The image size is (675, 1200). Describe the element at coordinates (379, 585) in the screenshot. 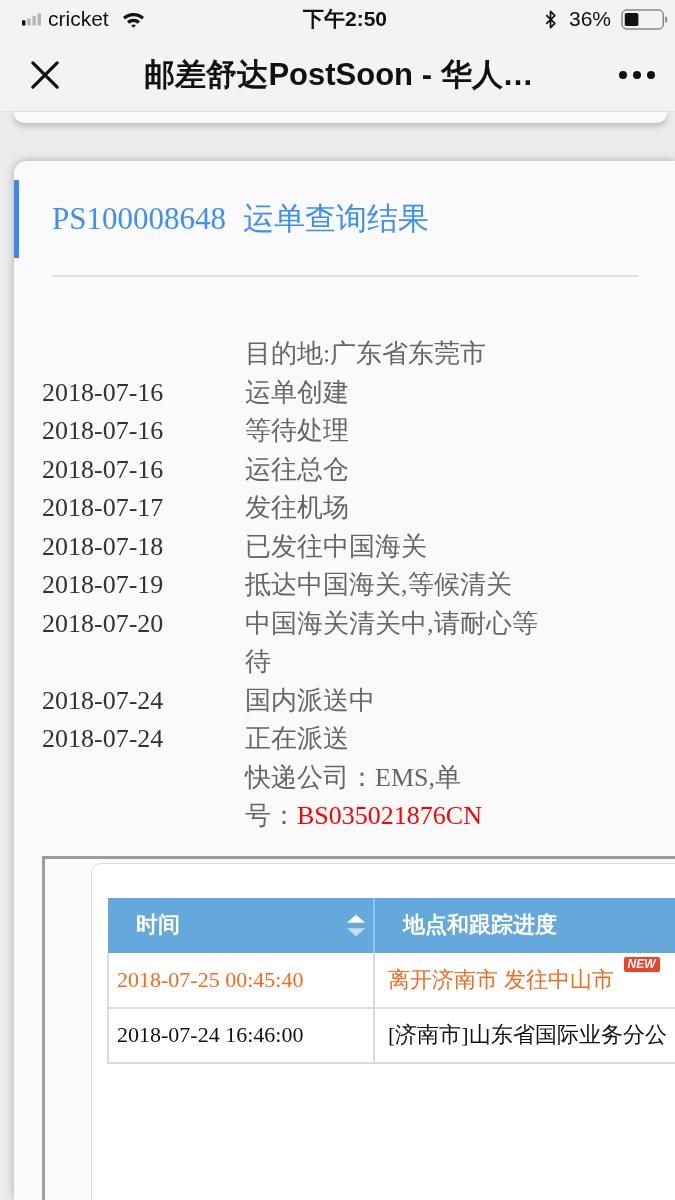

I see `event-status: 抵达中国海关,等候清关` at that location.